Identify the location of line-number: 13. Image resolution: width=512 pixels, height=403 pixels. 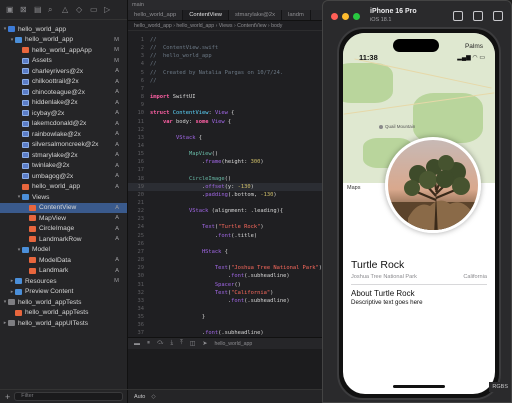
(136, 138).